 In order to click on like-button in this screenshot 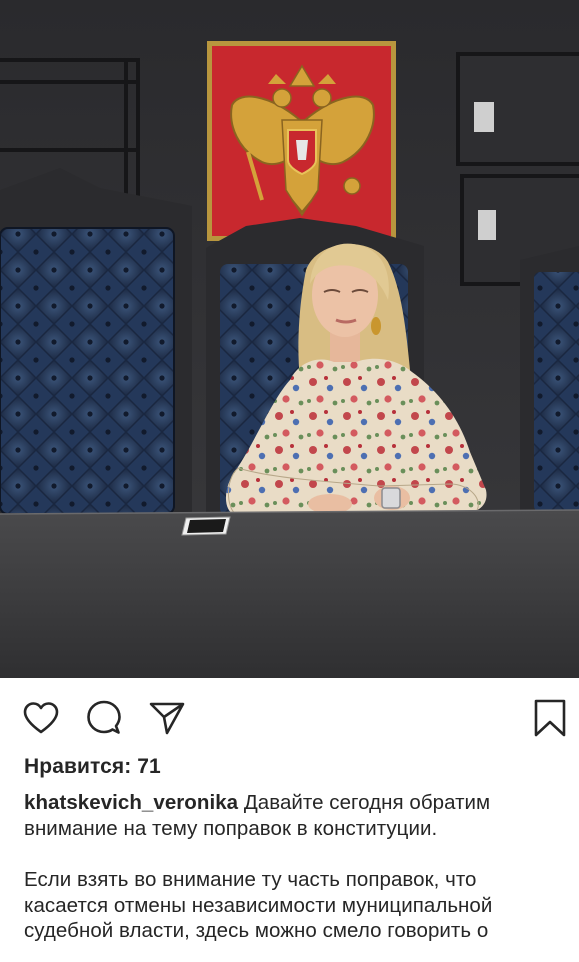, I will do `click(41, 718)`.